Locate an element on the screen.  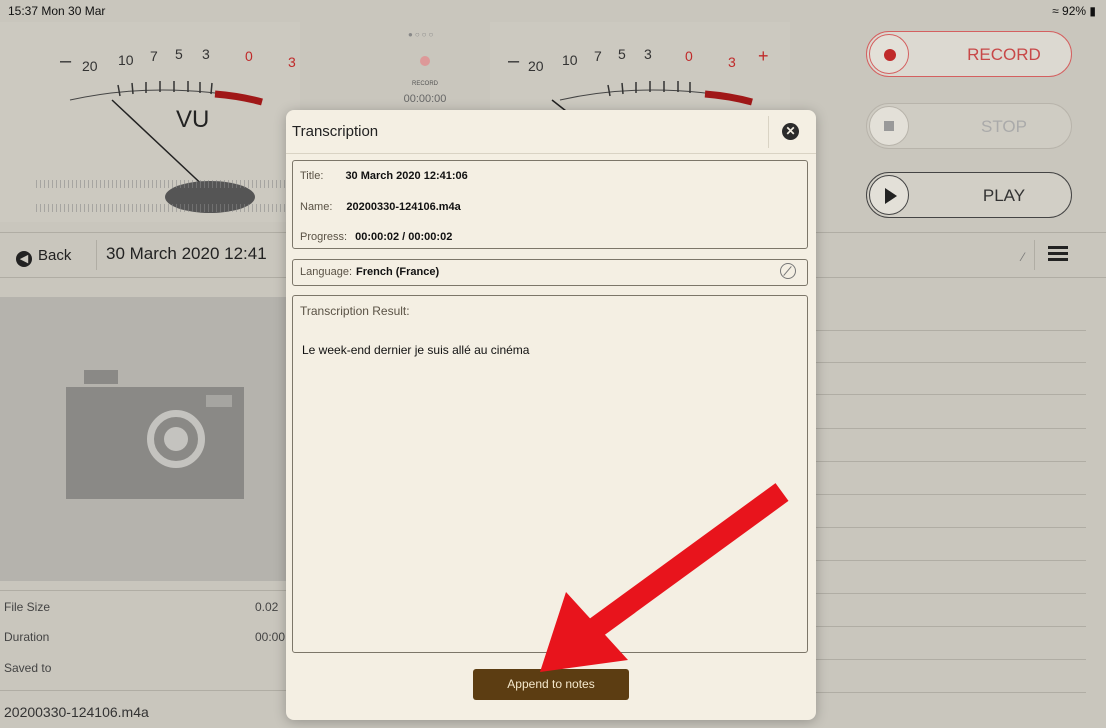
record-button: RECORD is located at coordinates (969, 54).